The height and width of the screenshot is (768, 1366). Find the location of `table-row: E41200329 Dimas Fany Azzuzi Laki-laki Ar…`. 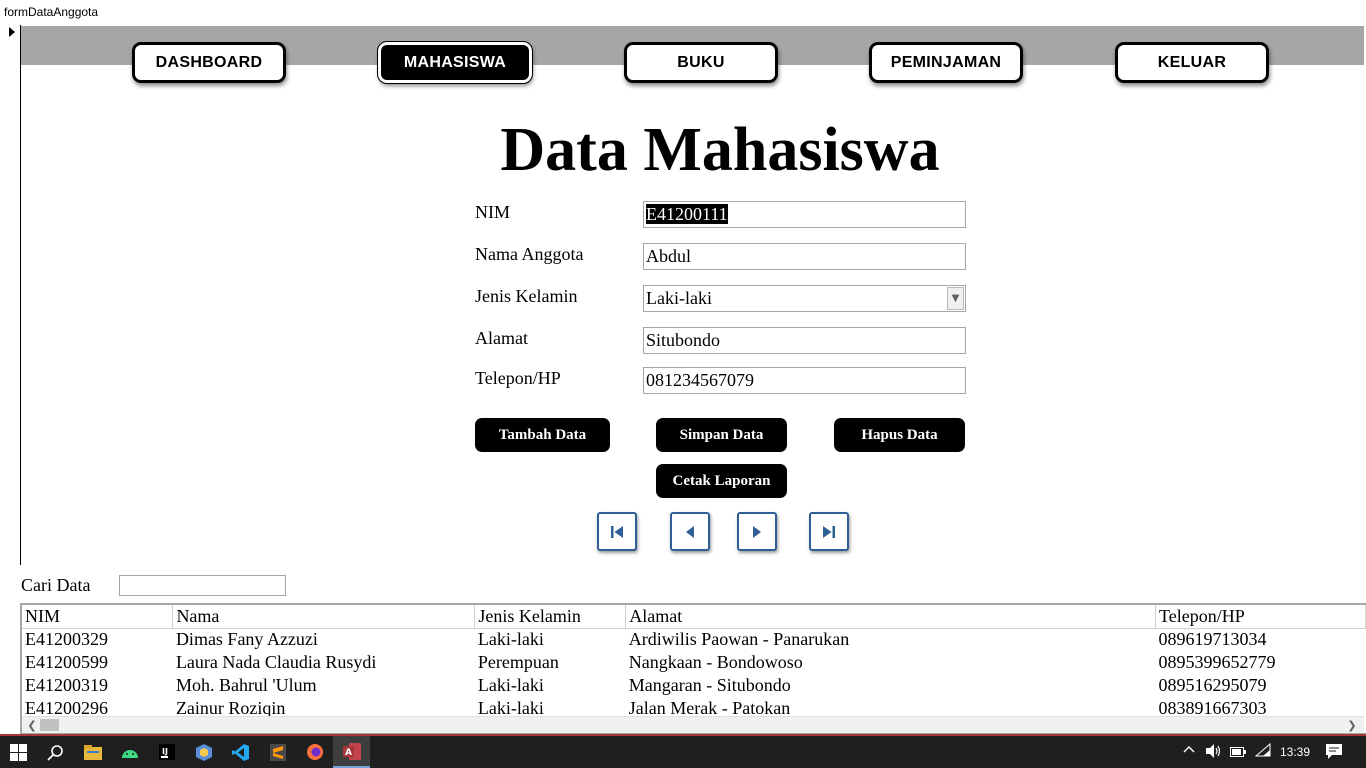

table-row: E41200329 Dimas Fany Azzuzi Laki-laki Ar… is located at coordinates (694, 639).